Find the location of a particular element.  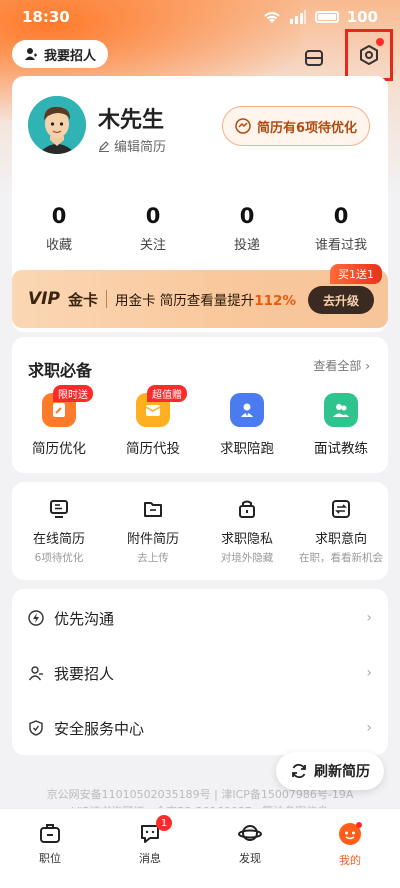

edit-resume-link: 编辑简历 is located at coordinates (132, 145).